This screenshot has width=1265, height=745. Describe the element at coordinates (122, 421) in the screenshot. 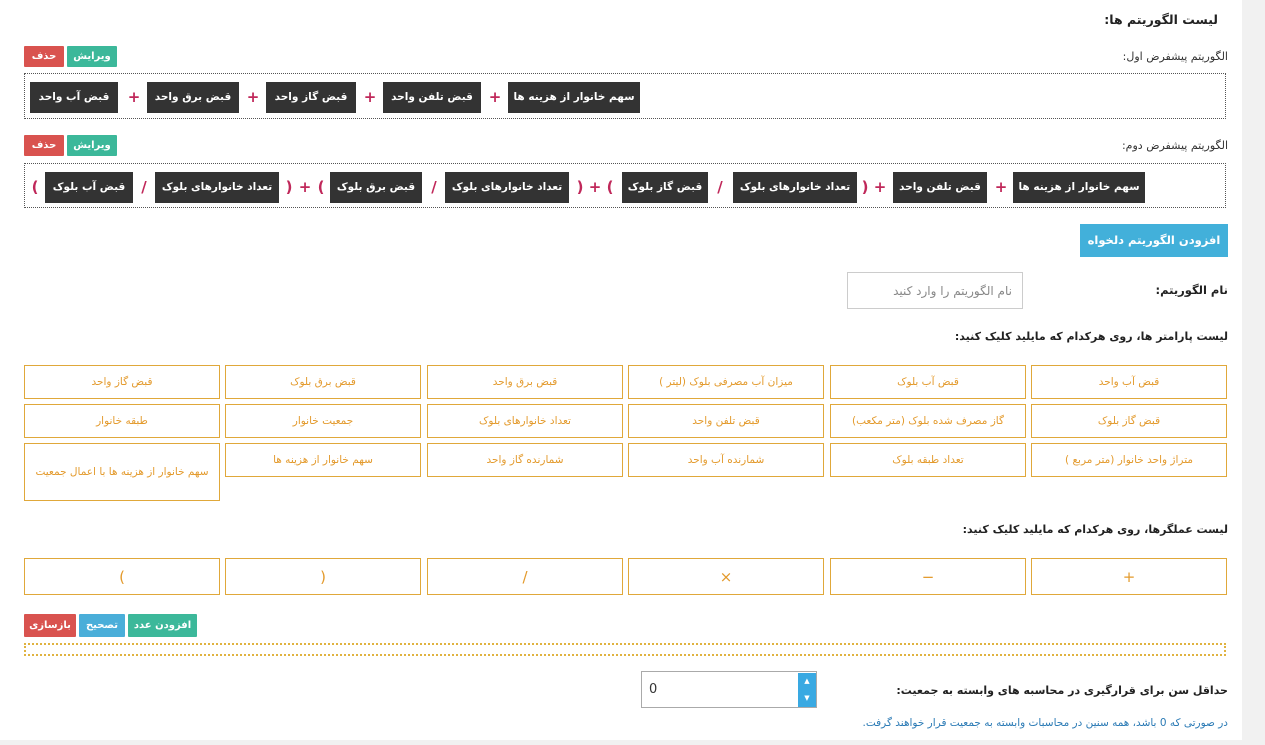

I see `param-button: طبقه خانوار` at that location.